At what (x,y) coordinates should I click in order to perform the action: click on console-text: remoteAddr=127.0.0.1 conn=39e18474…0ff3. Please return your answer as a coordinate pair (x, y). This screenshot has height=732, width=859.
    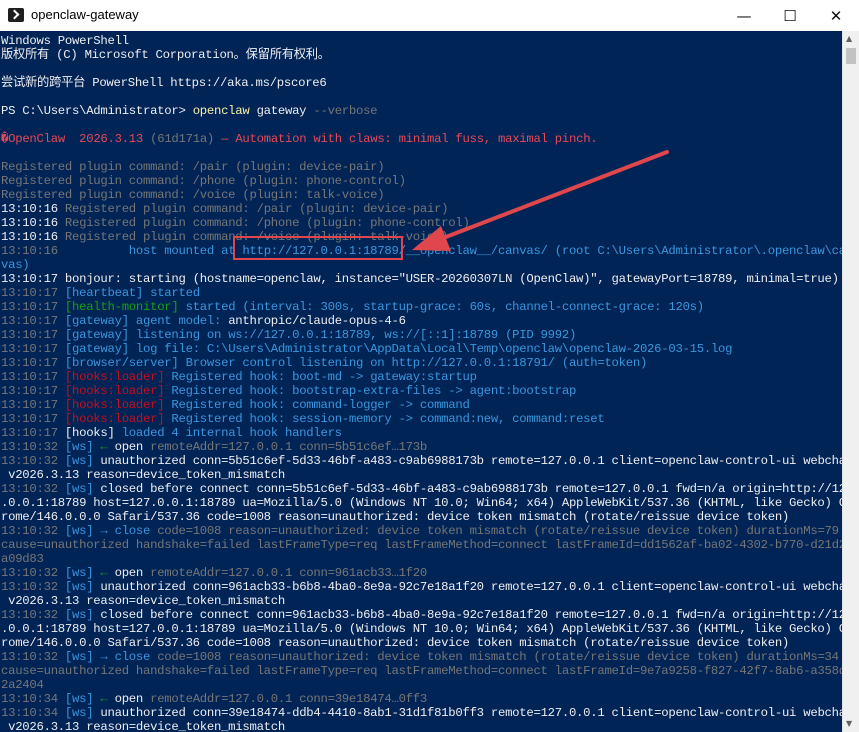
    Looking at the image, I should click on (288, 699).